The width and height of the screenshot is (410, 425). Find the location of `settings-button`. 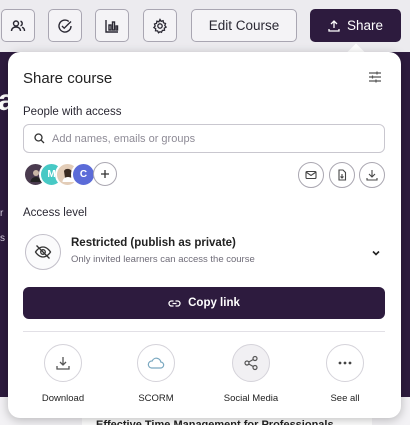

settings-button is located at coordinates (160, 25).